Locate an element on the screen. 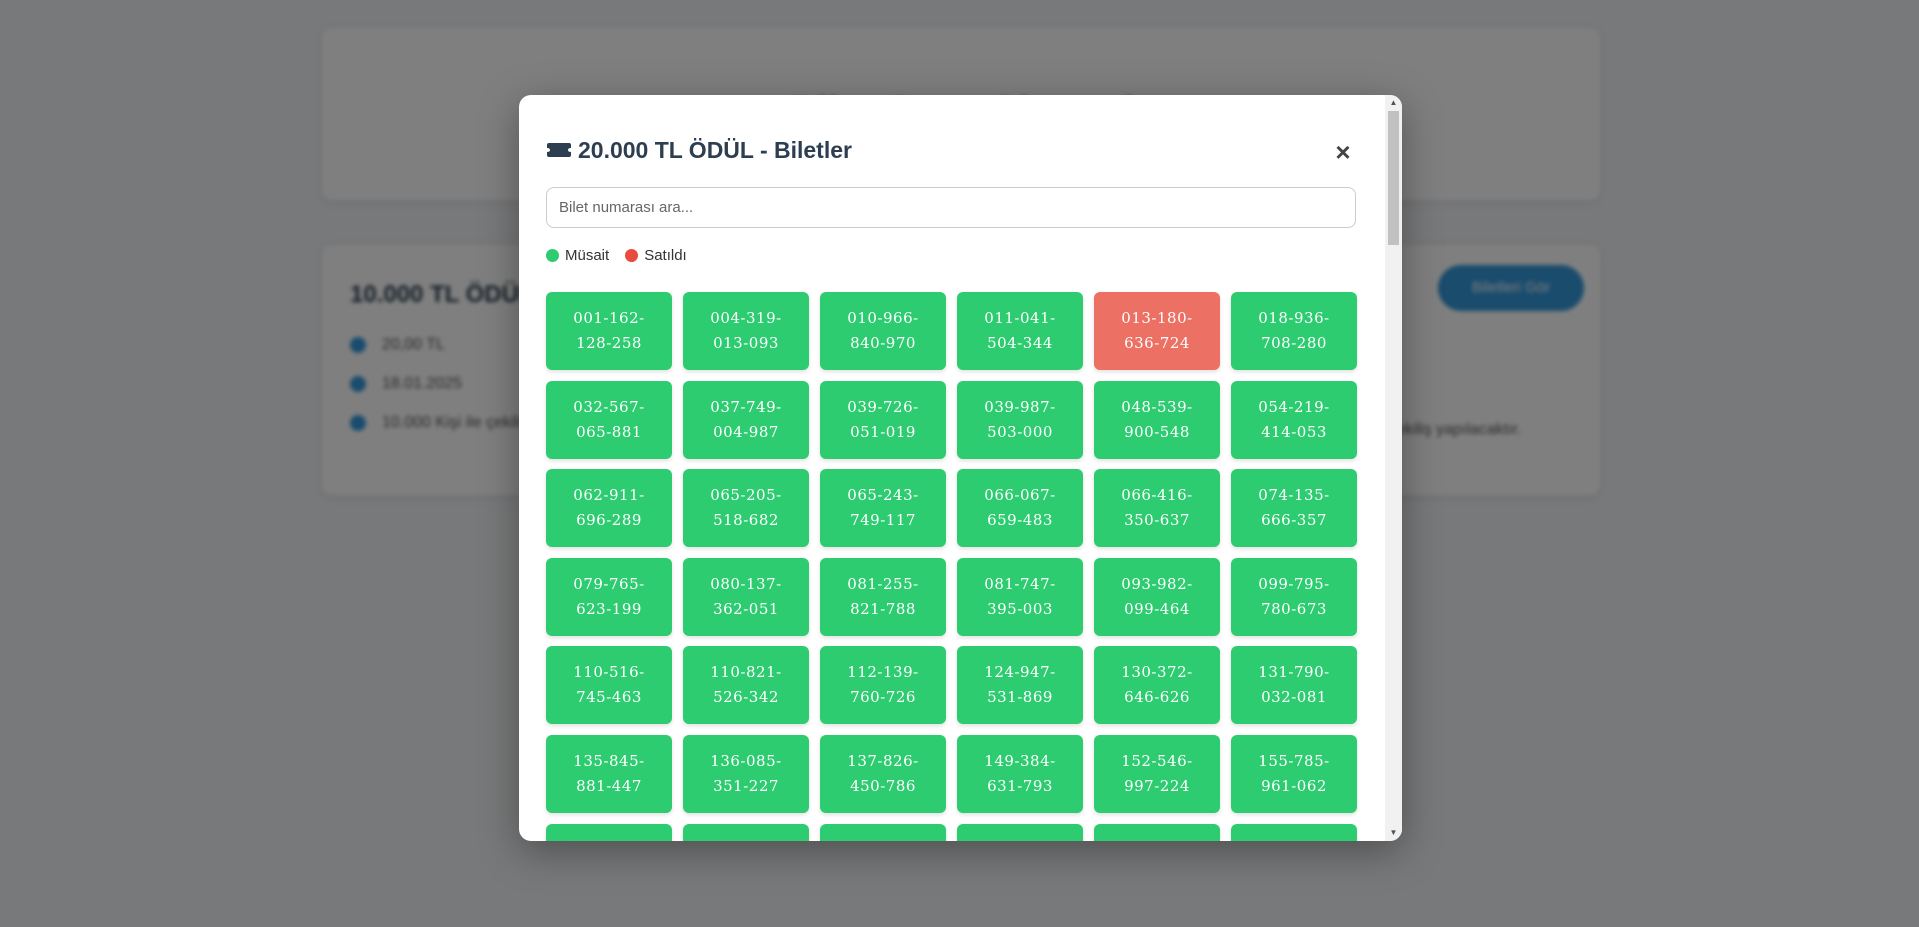 This screenshot has height=927, width=1919. ticket-available: 065-205- 518-682 is located at coordinates (746, 508).